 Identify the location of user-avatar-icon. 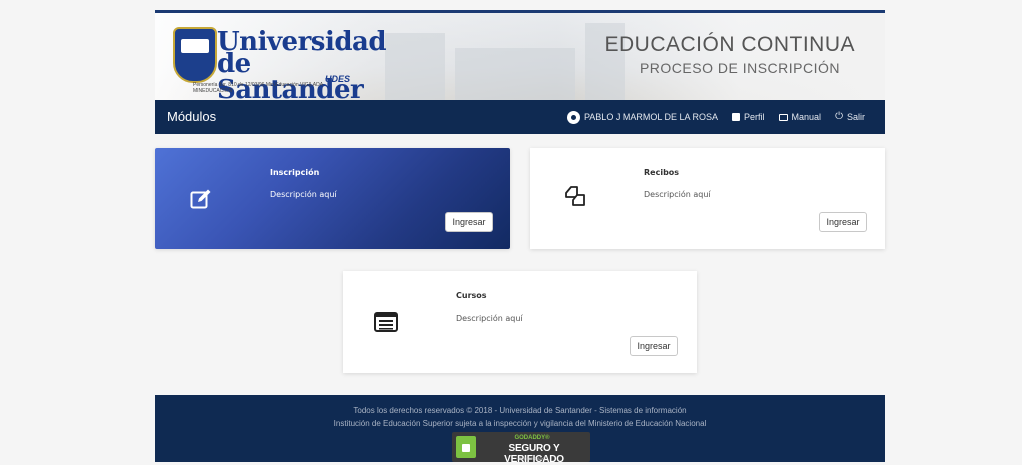
(573, 117).